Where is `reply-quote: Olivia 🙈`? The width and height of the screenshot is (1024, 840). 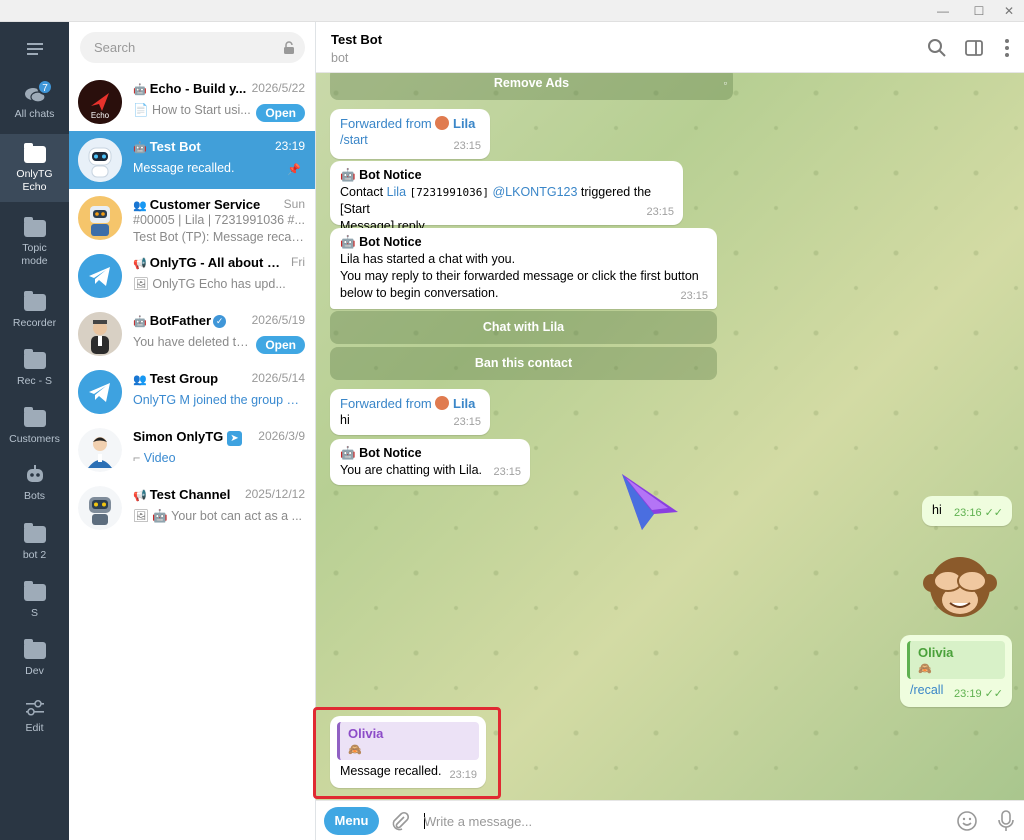 reply-quote: Olivia 🙈 is located at coordinates (956, 660).